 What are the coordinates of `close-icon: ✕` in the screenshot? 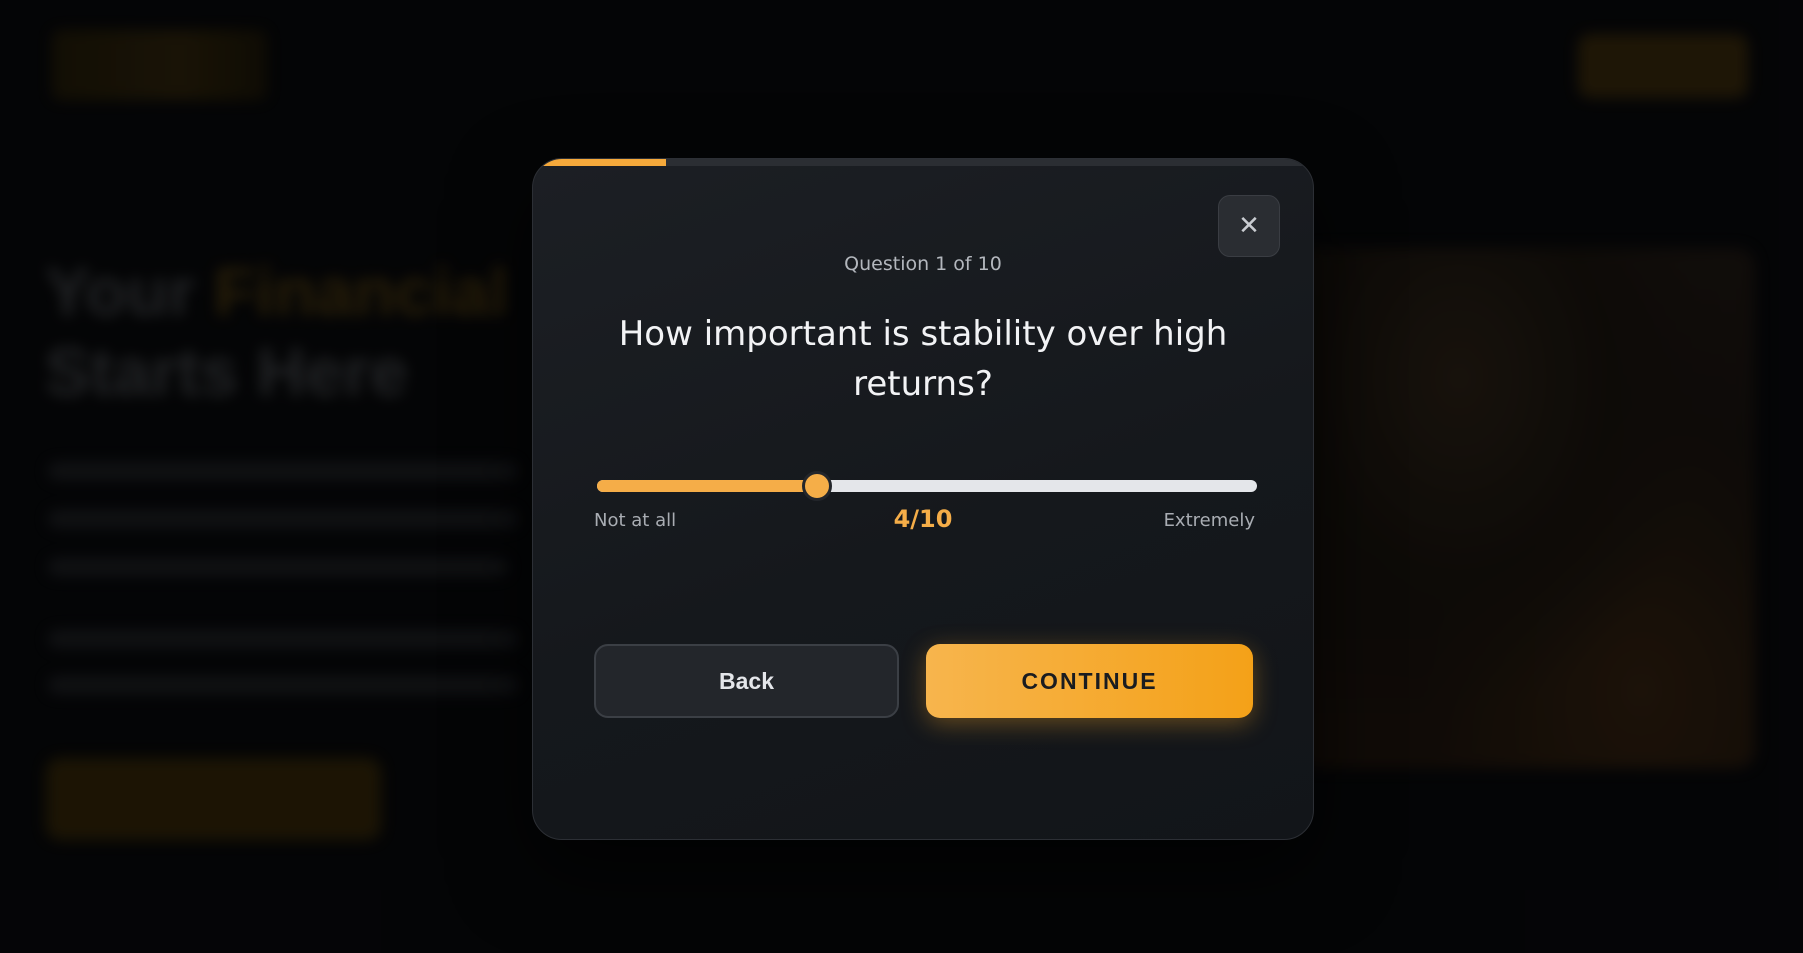 It's located at (1249, 226).